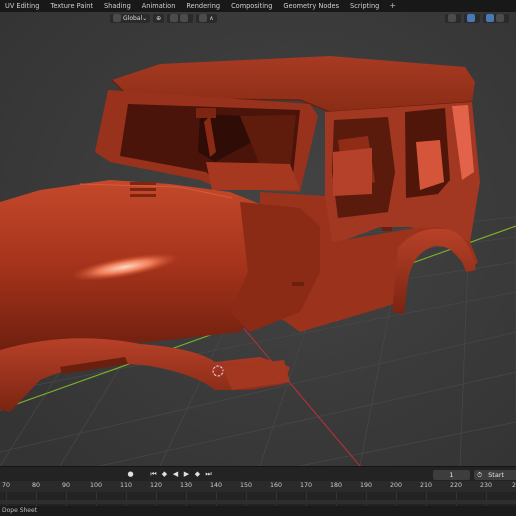 The width and height of the screenshot is (516, 516). What do you see at coordinates (426, 485) in the screenshot?
I see `ruler-tick-label: 210` at bounding box center [426, 485].